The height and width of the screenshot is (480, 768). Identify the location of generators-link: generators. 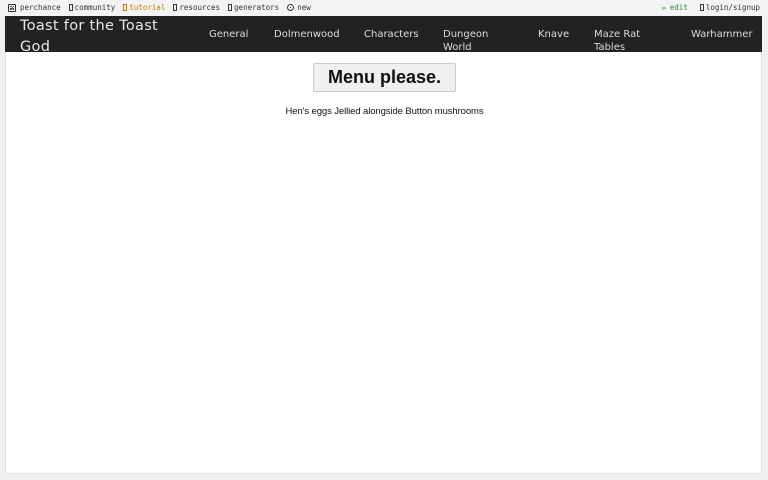
(253, 7).